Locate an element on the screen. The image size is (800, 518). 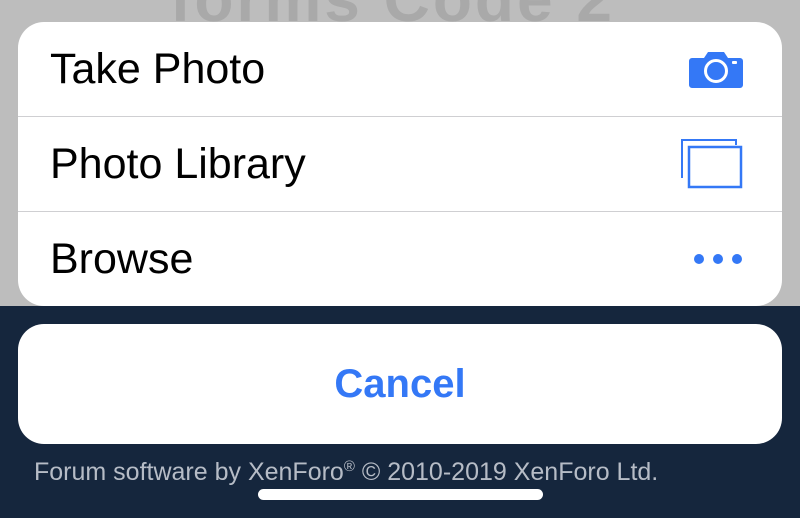
photo-library-icon is located at coordinates (712, 164).